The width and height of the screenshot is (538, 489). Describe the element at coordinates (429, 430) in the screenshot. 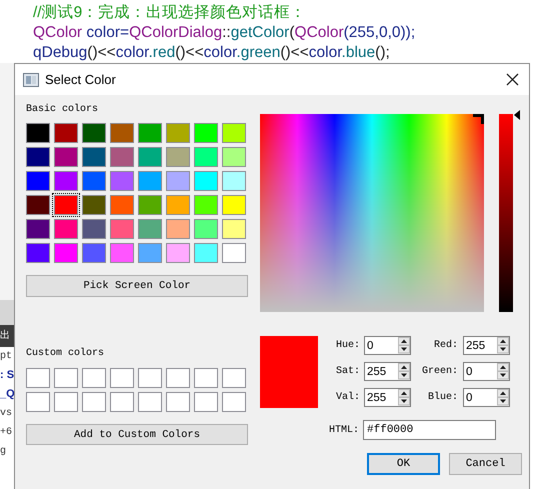

I see `html-field: #ff0000` at that location.